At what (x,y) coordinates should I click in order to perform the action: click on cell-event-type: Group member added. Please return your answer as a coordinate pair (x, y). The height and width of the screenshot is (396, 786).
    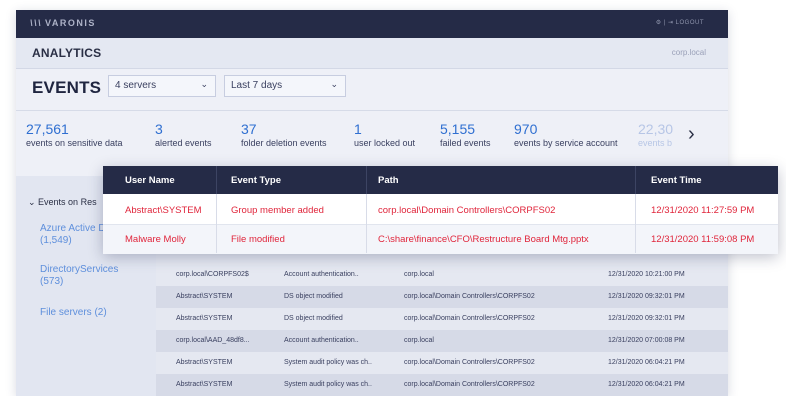
    Looking at the image, I should click on (277, 210).